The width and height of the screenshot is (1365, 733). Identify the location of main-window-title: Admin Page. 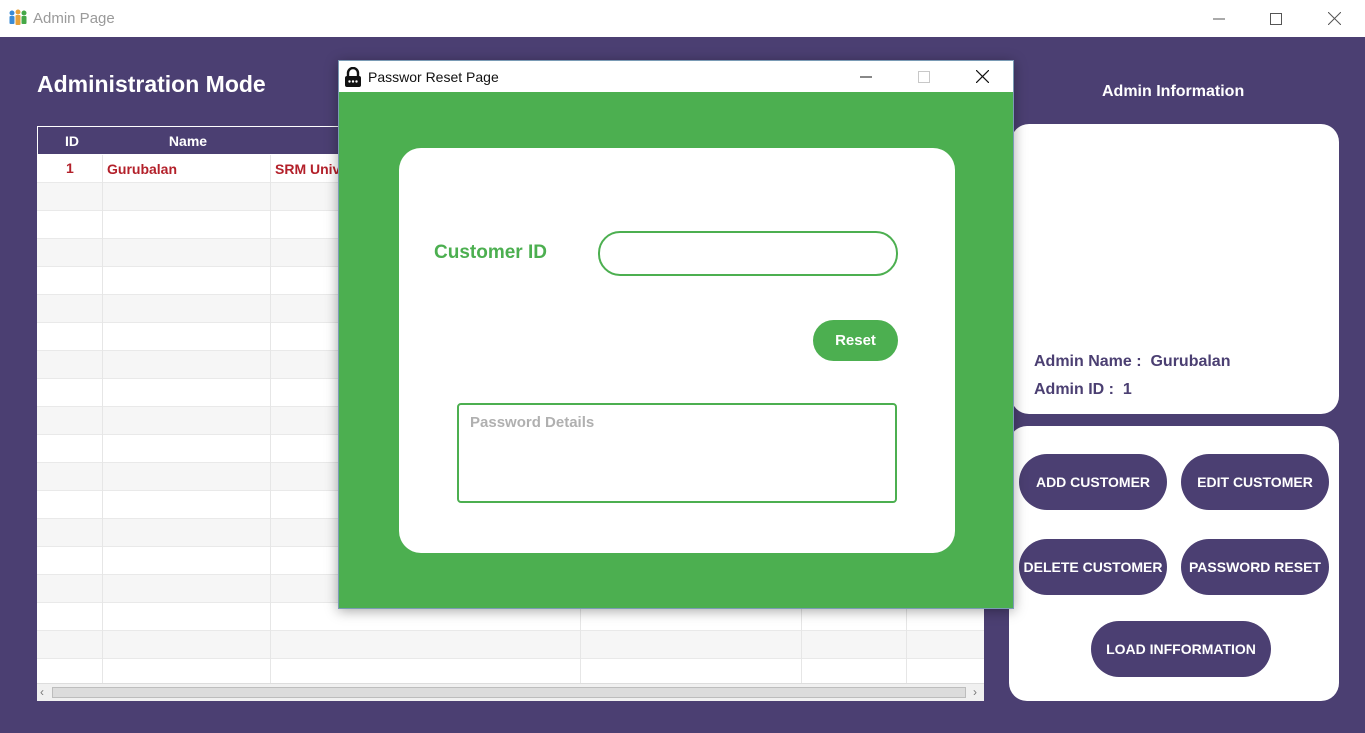
(74, 18).